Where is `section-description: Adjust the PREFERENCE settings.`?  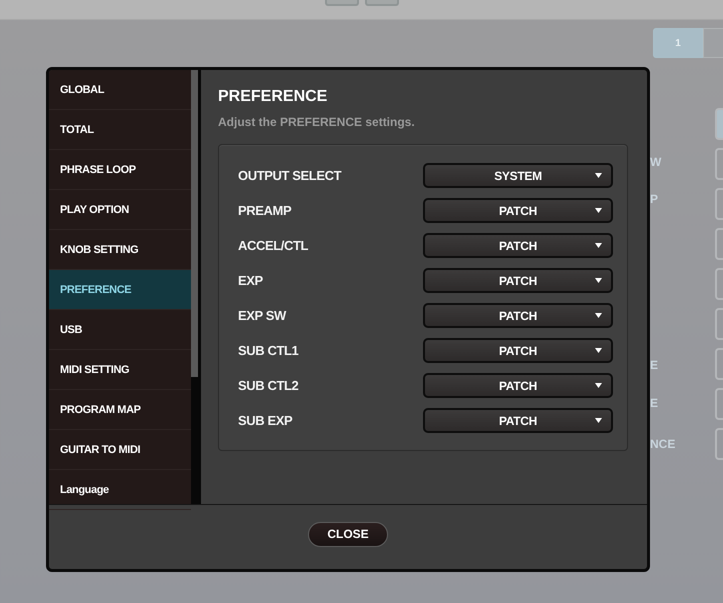
section-description: Adjust the PREFERENCE settings. is located at coordinates (317, 122).